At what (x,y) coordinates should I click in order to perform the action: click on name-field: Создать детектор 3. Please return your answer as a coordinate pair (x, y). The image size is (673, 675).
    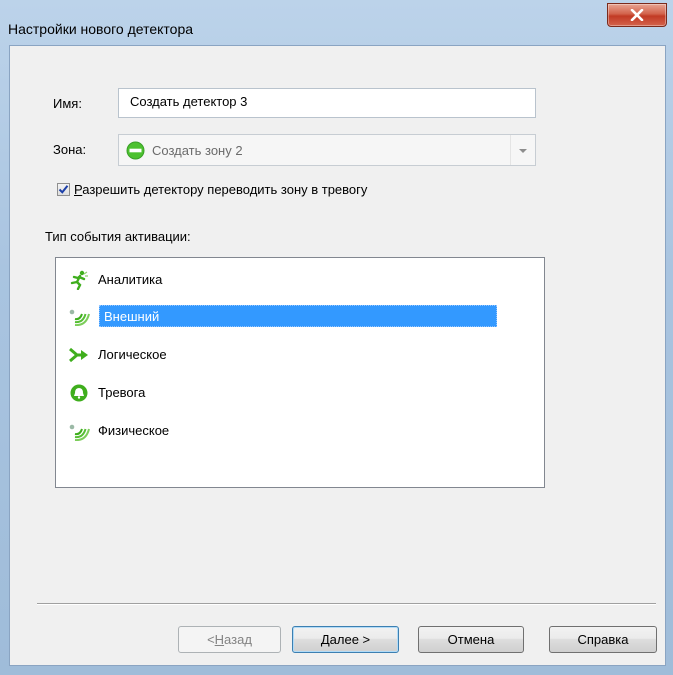
    Looking at the image, I should click on (327, 103).